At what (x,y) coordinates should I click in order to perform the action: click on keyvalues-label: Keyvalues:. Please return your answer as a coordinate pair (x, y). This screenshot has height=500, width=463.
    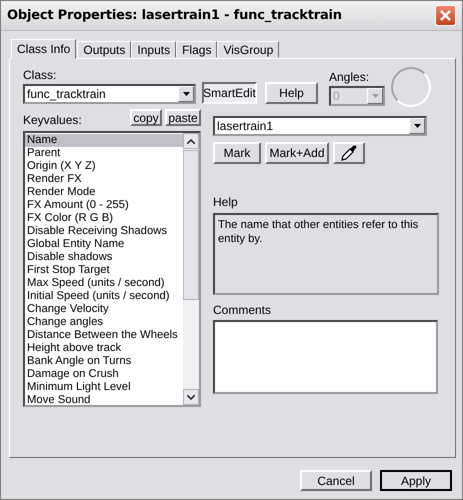
    Looking at the image, I should click on (52, 120).